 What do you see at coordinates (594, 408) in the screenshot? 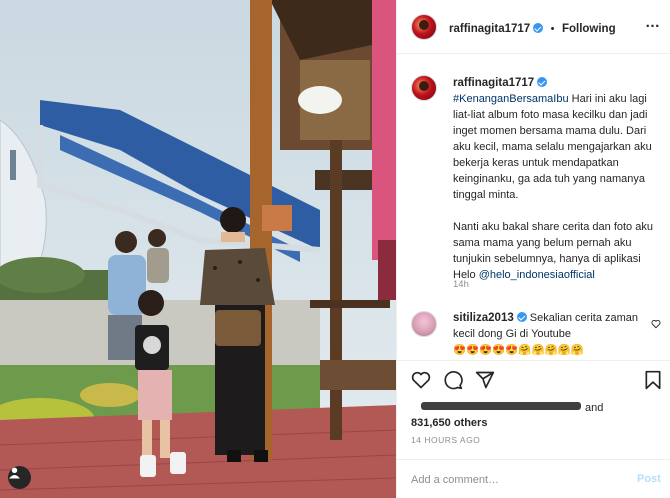
I see `likes-and-label: and` at bounding box center [594, 408].